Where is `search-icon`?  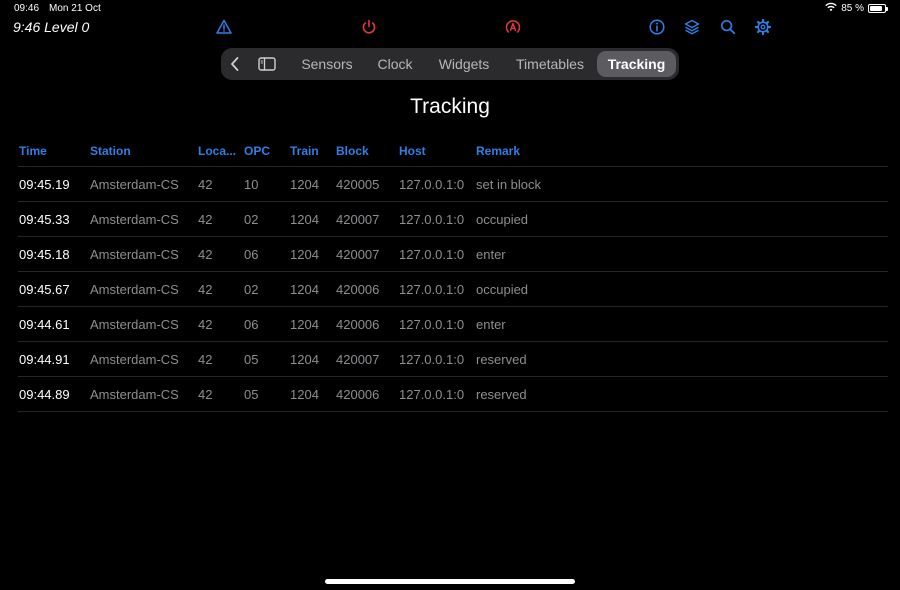
search-icon is located at coordinates (728, 27).